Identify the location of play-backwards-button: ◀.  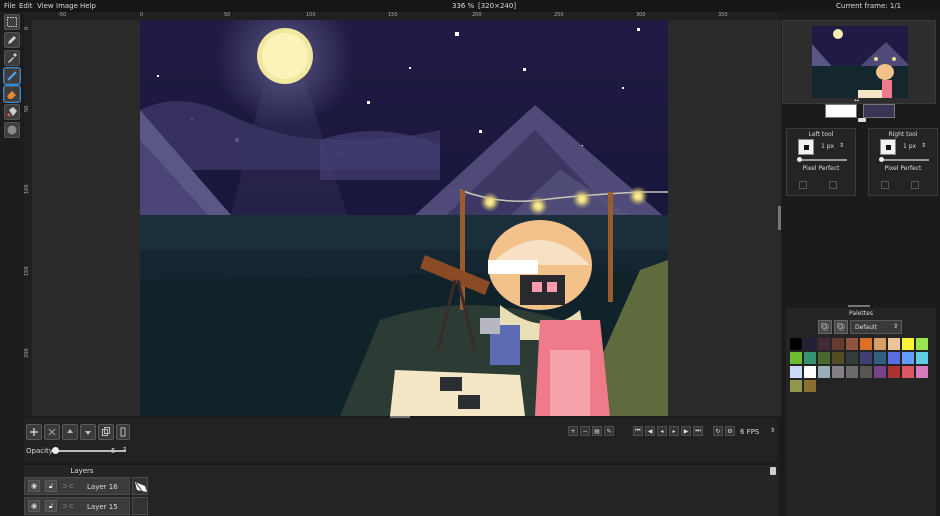
(650, 431).